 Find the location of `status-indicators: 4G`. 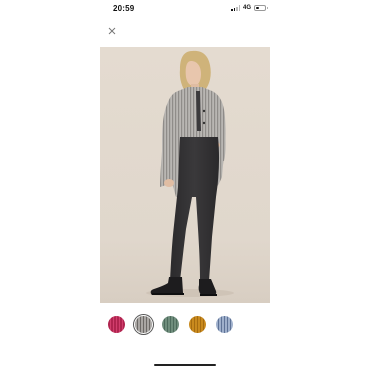

status-indicators: 4G is located at coordinates (250, 8).